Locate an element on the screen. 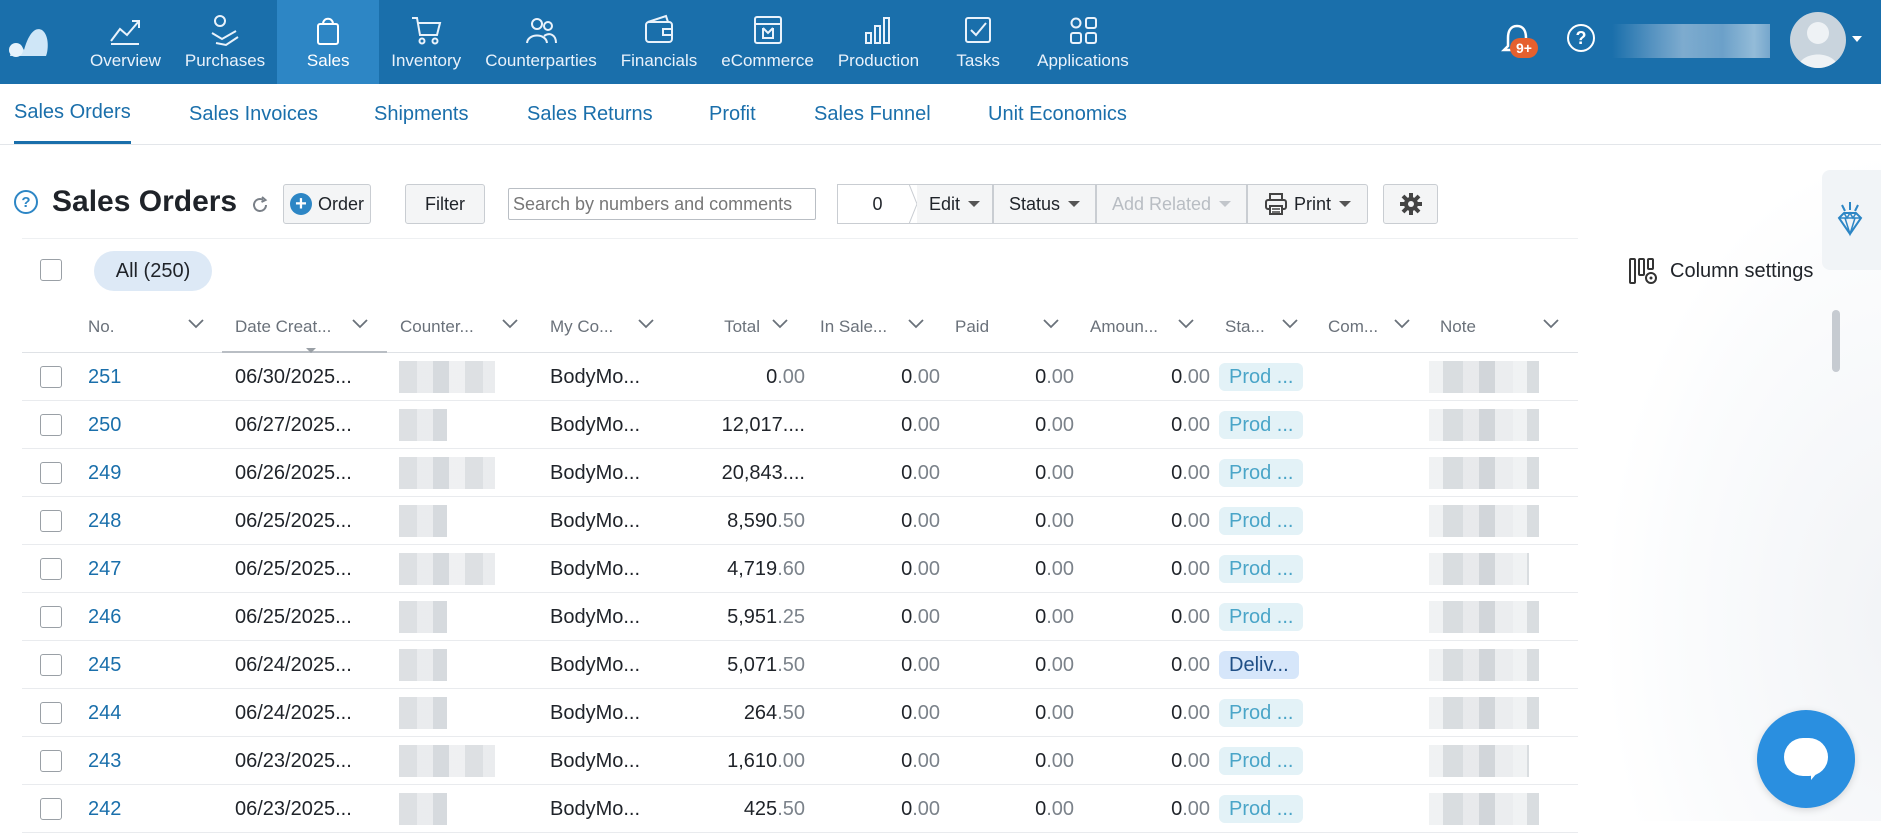 The height and width of the screenshot is (833, 1881). nav-item-financials: Financials is located at coordinates (659, 42).